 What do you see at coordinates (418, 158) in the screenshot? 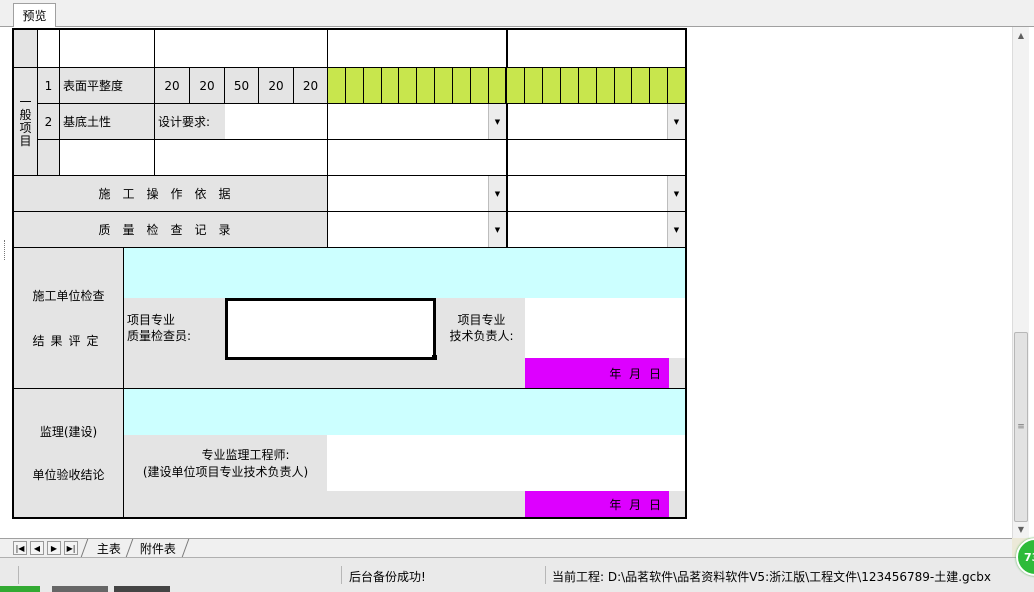
I see `row3-measure-a` at bounding box center [418, 158].